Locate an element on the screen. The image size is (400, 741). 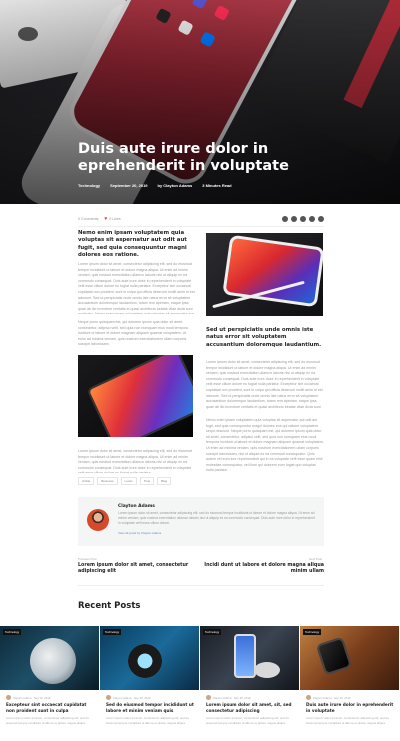
tag: Article is located at coordinates (86, 481).